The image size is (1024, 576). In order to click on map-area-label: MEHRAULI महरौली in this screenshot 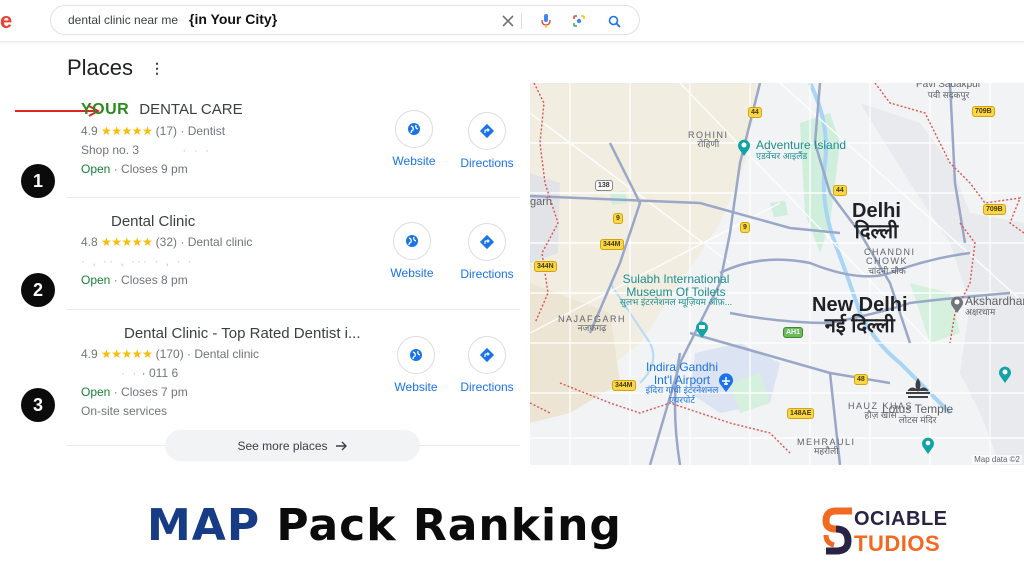, I will do `click(826, 447)`.